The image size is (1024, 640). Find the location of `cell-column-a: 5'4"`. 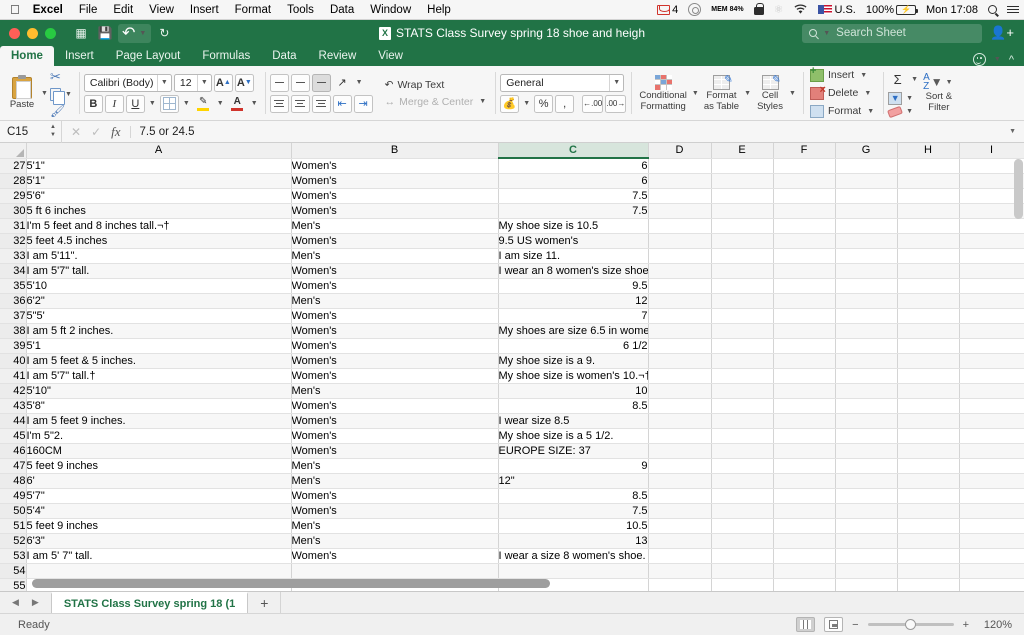

cell-column-a: 5'4" is located at coordinates (159, 511).